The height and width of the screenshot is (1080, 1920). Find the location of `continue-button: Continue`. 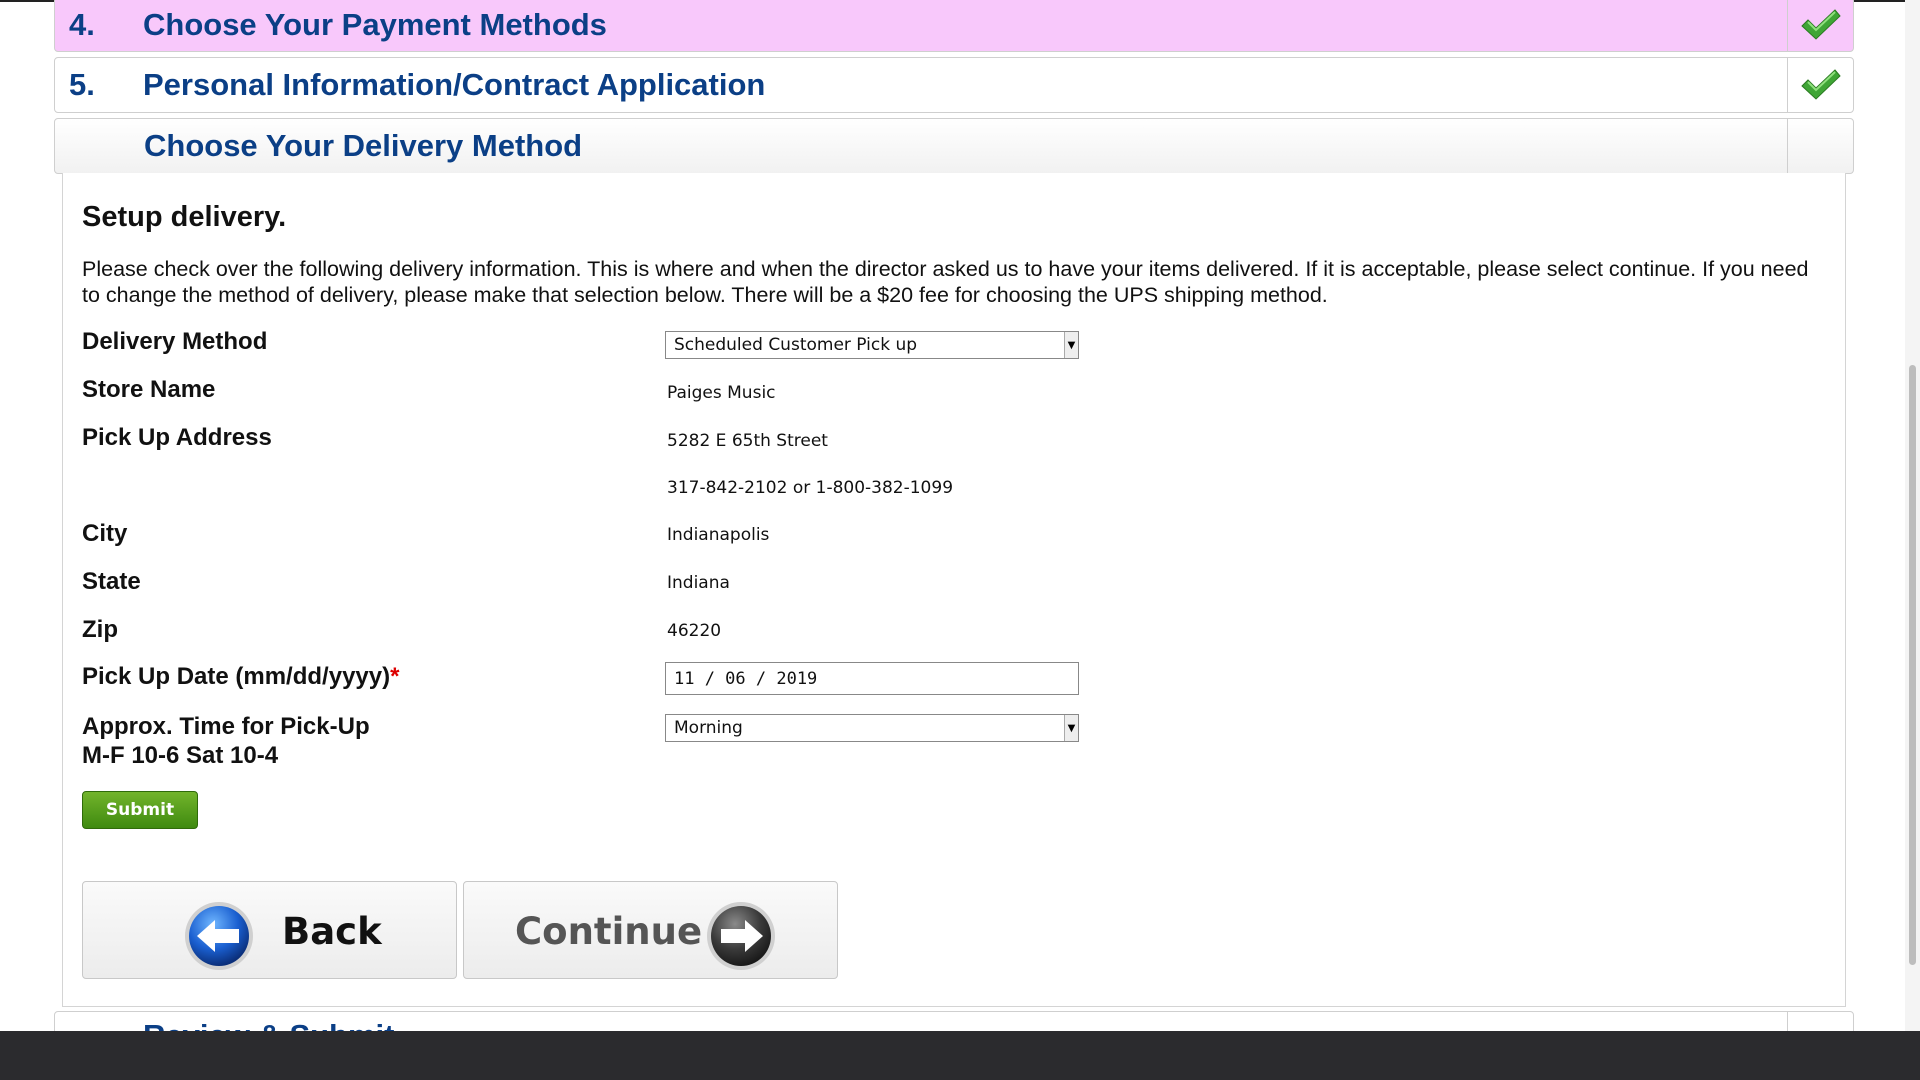

continue-button: Continue is located at coordinates (650, 930).